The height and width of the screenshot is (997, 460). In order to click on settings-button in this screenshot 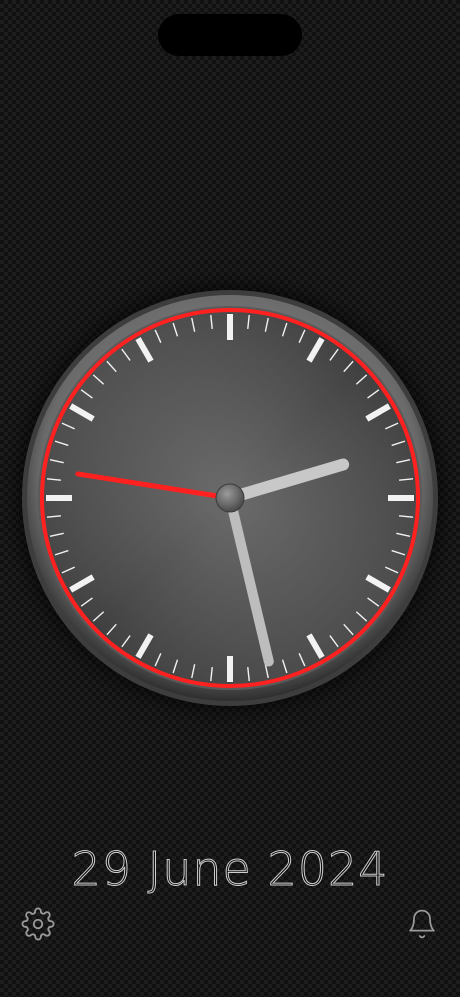, I will do `click(38, 924)`.